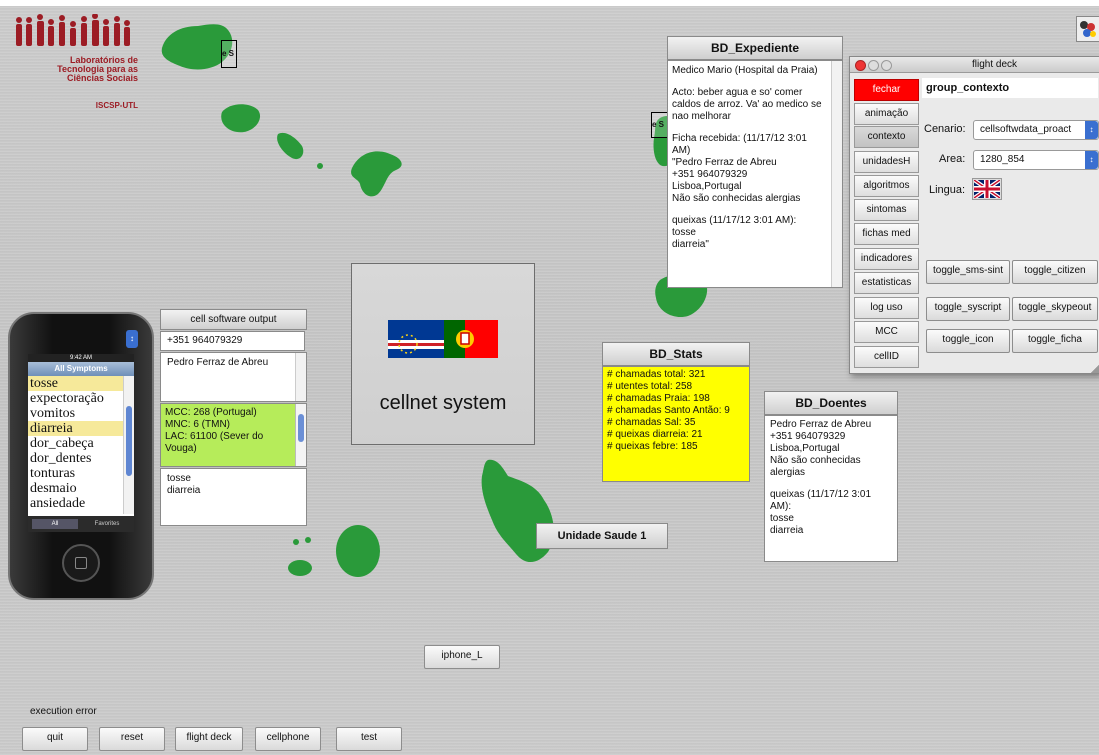 This screenshot has width=1099, height=755. What do you see at coordinates (81, 383) in the screenshot?
I see `symptom-tosse: tosse` at bounding box center [81, 383].